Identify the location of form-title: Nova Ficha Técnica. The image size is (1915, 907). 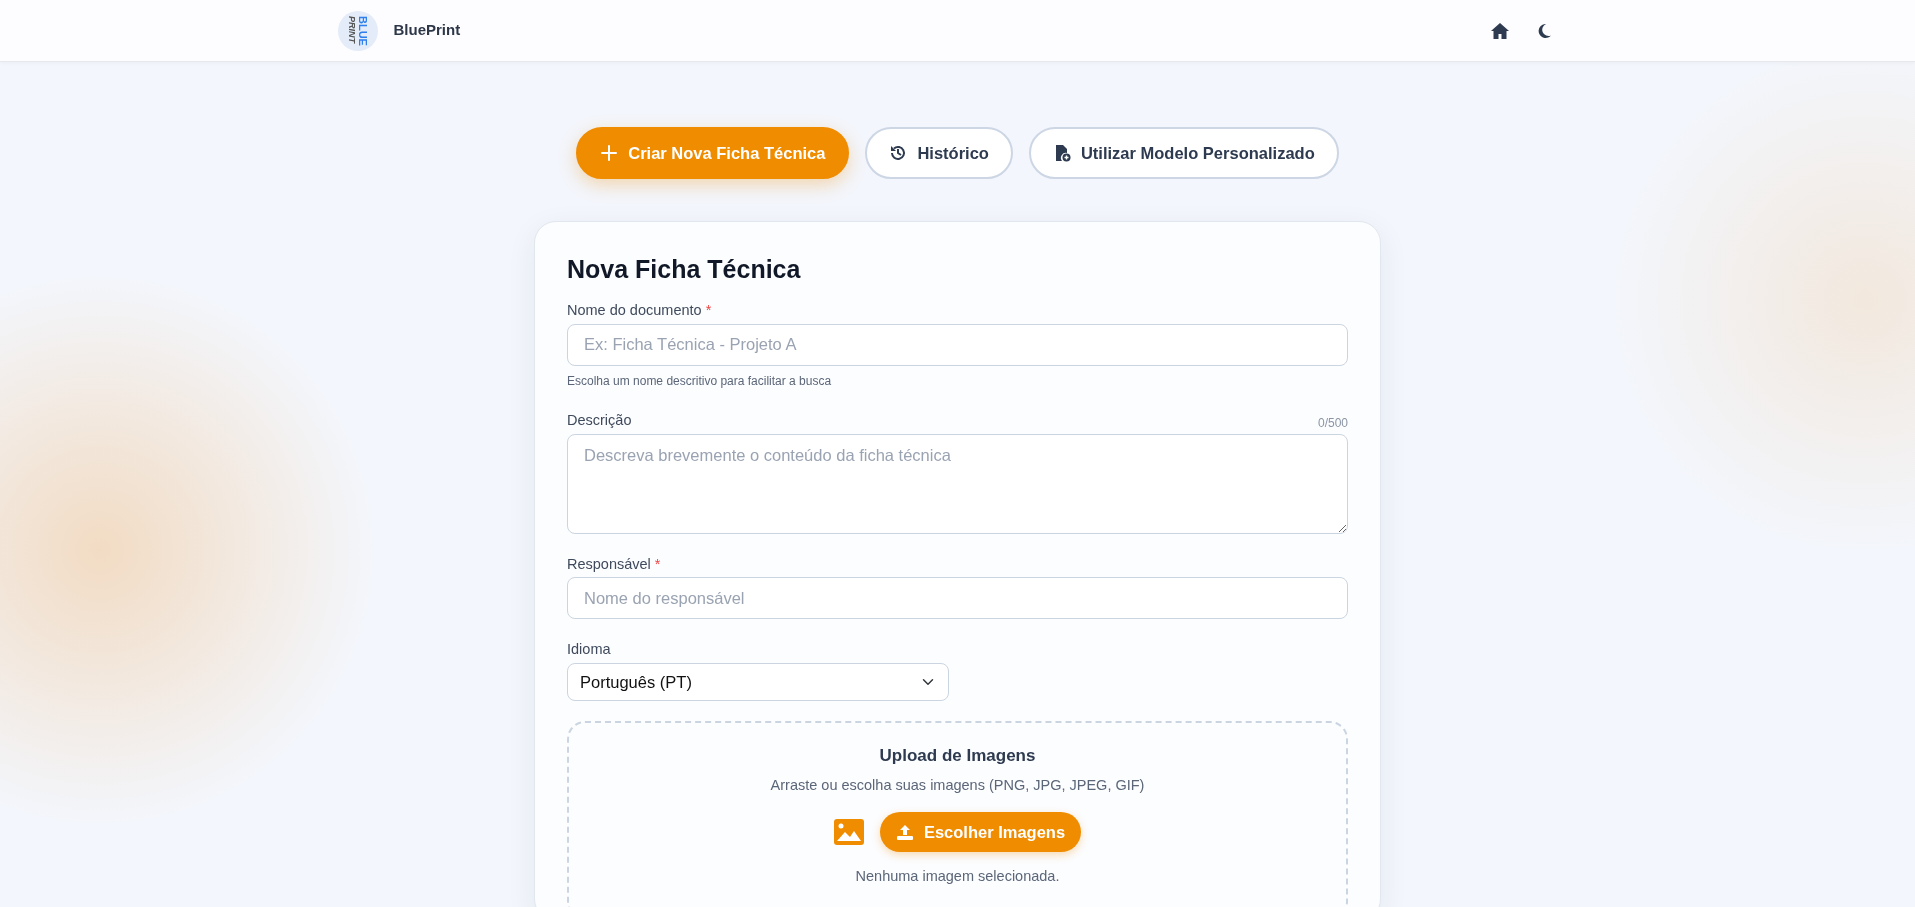
(684, 269).